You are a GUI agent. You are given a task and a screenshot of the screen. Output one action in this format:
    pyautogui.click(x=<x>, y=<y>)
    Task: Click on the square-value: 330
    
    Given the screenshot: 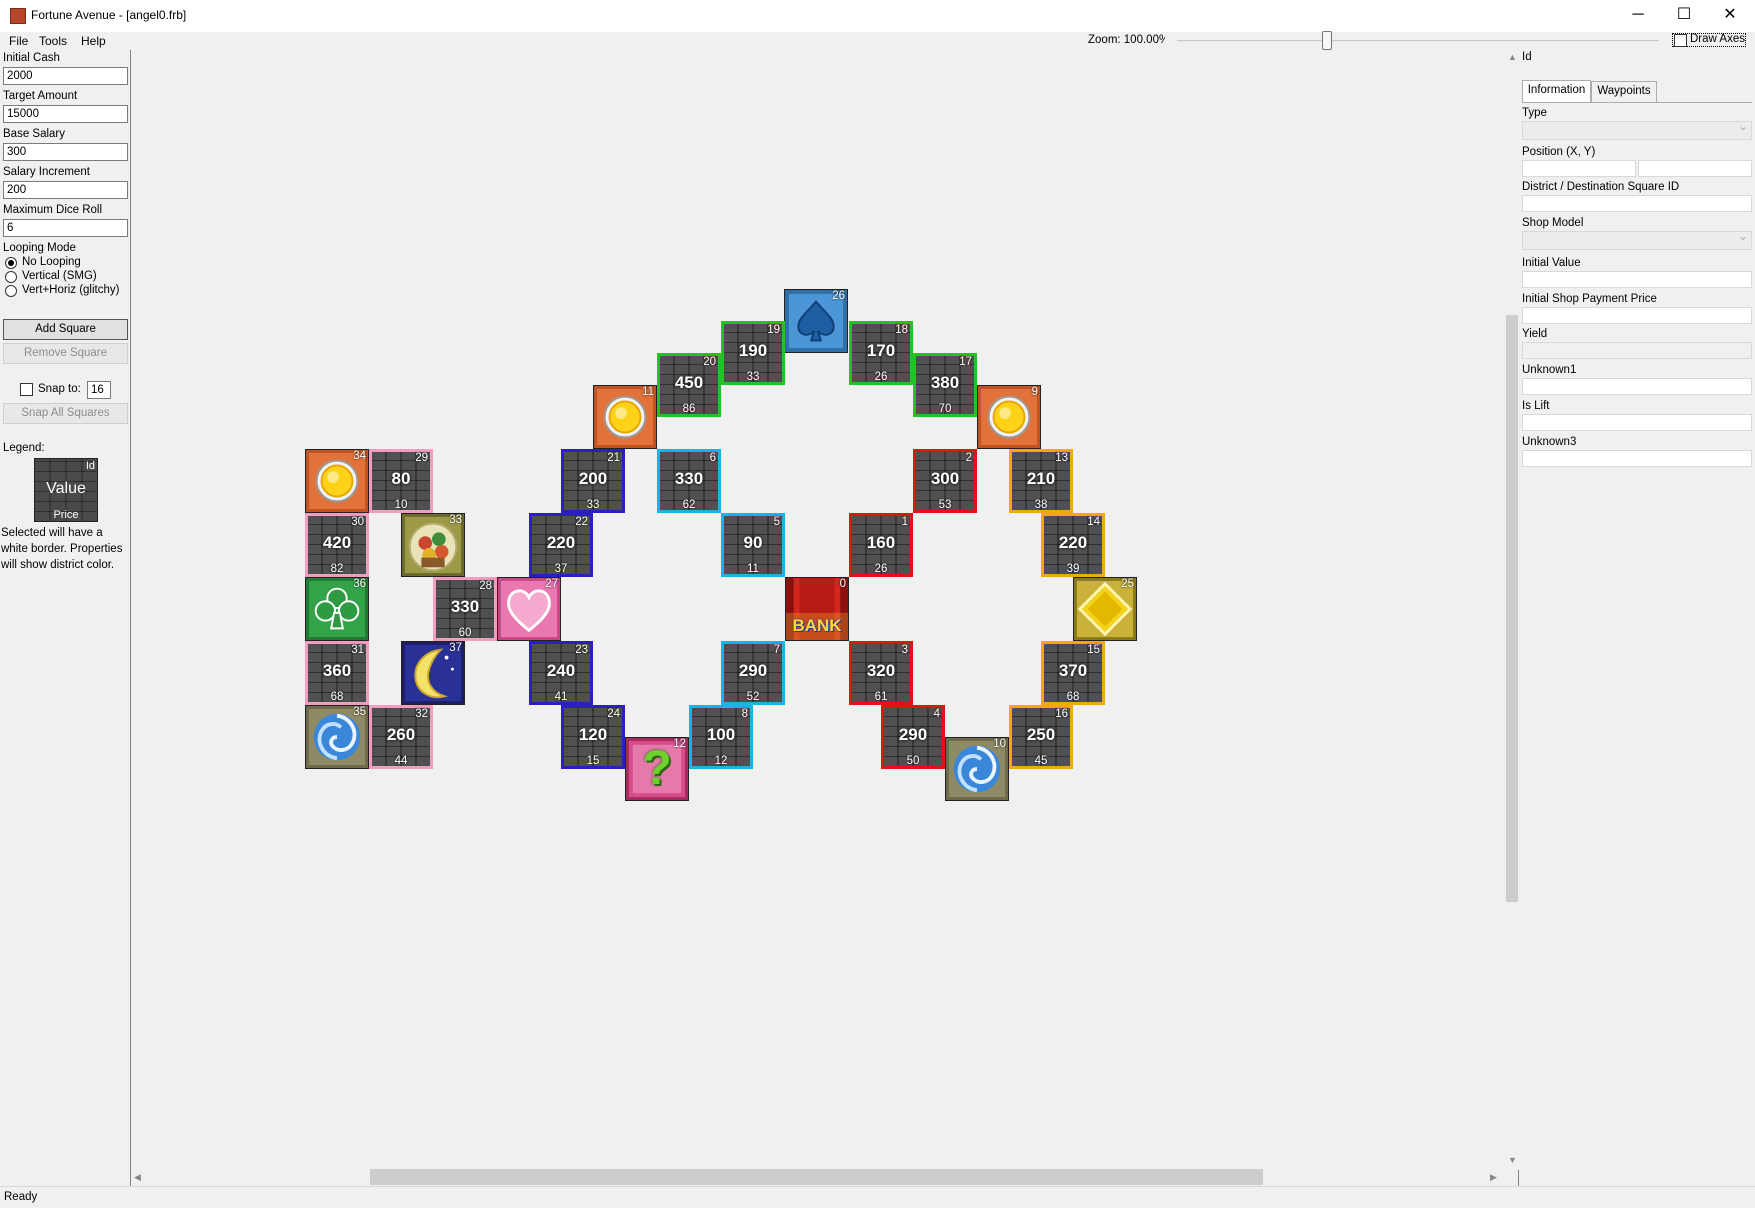 What is the action you would take?
    pyautogui.click(x=465, y=606)
    